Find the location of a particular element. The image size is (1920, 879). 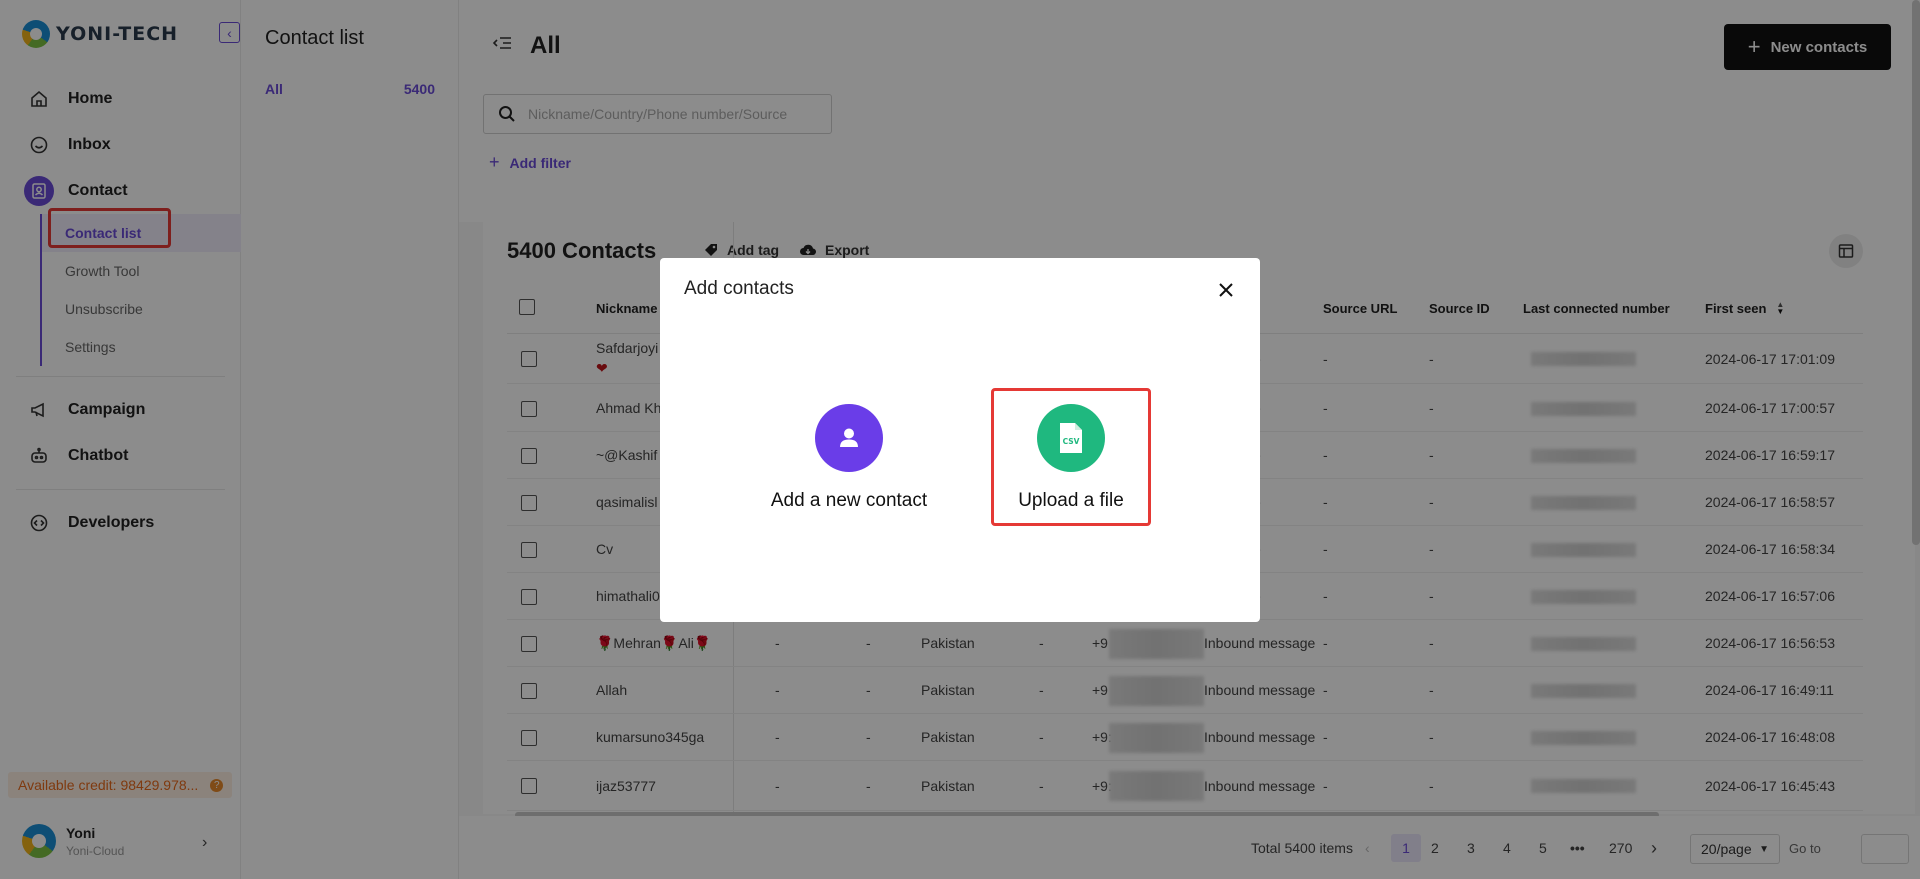

close-icon is located at coordinates (1226, 290).